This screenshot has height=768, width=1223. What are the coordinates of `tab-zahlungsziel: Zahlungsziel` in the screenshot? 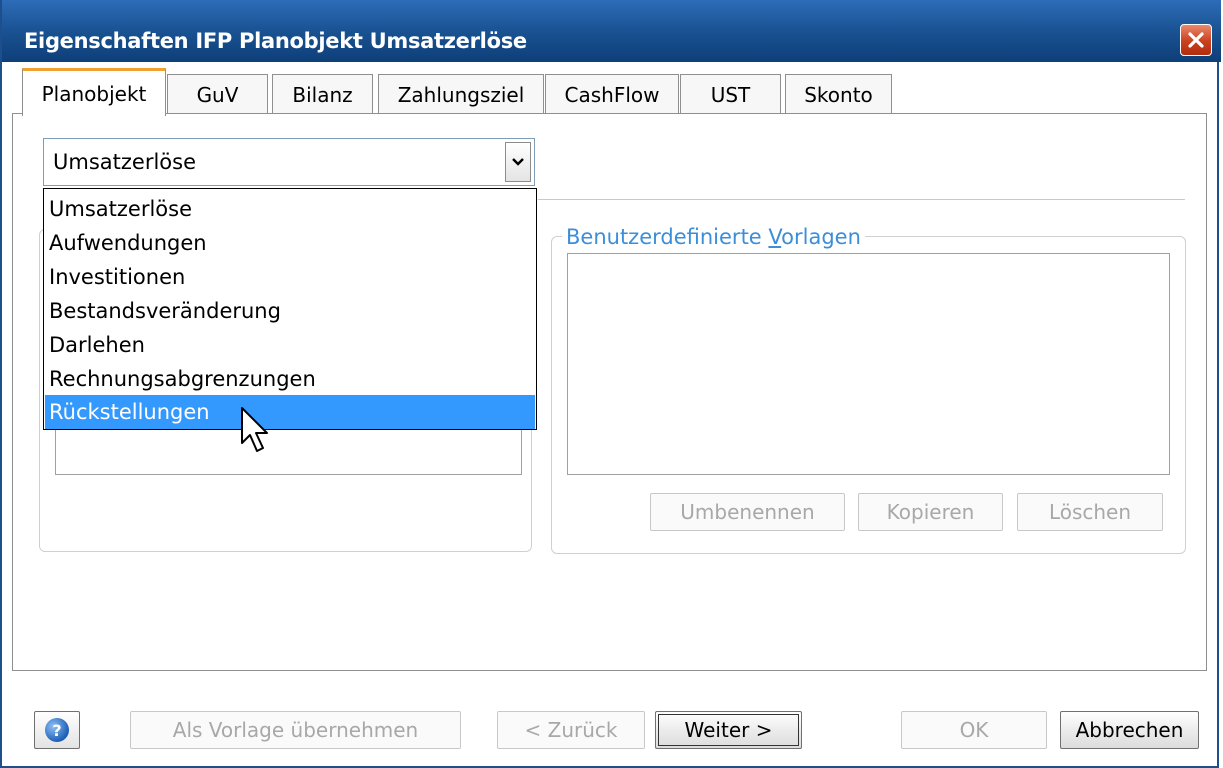 It's located at (461, 94).